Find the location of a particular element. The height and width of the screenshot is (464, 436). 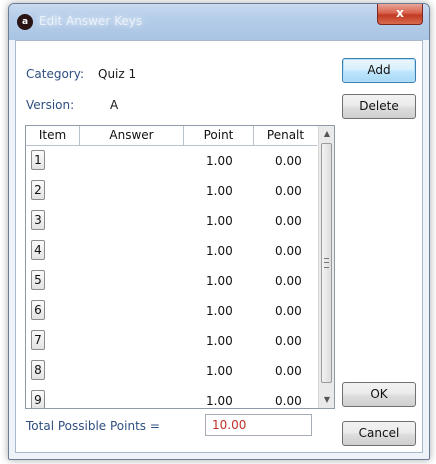

category-label: Category: is located at coordinates (55, 74).